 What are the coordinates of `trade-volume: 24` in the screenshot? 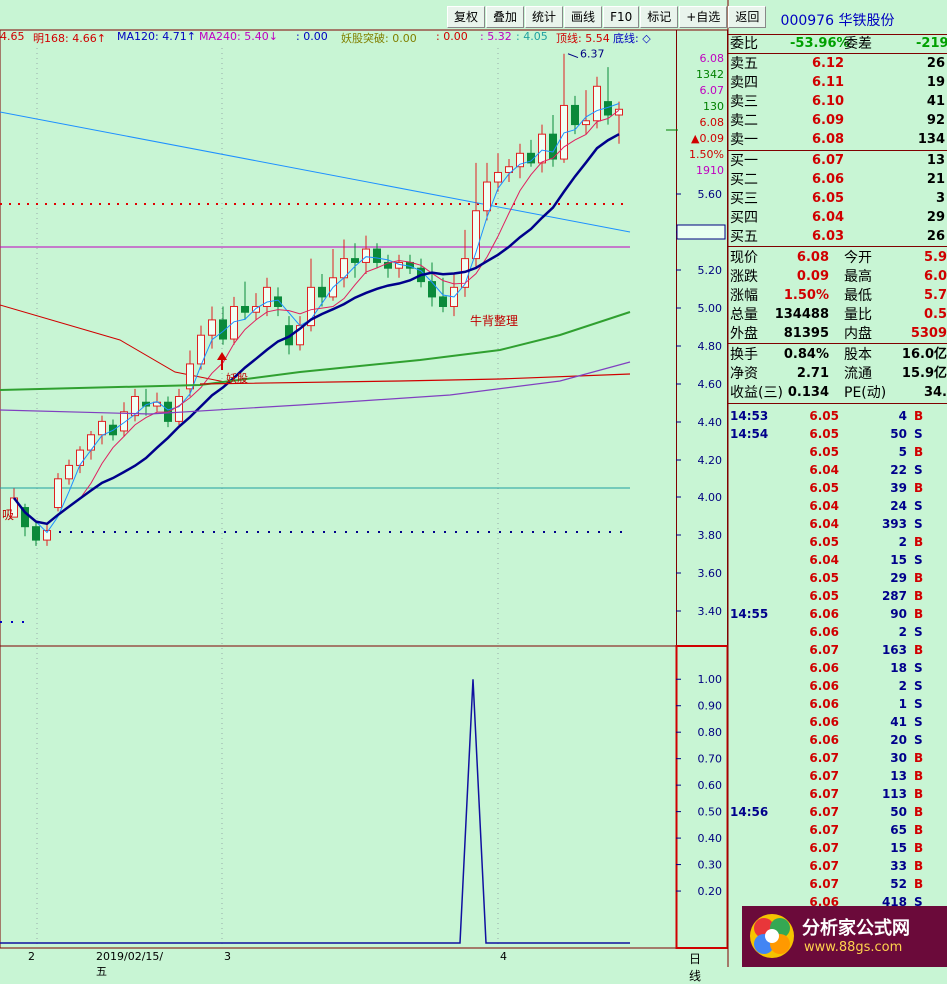 It's located at (898, 506).